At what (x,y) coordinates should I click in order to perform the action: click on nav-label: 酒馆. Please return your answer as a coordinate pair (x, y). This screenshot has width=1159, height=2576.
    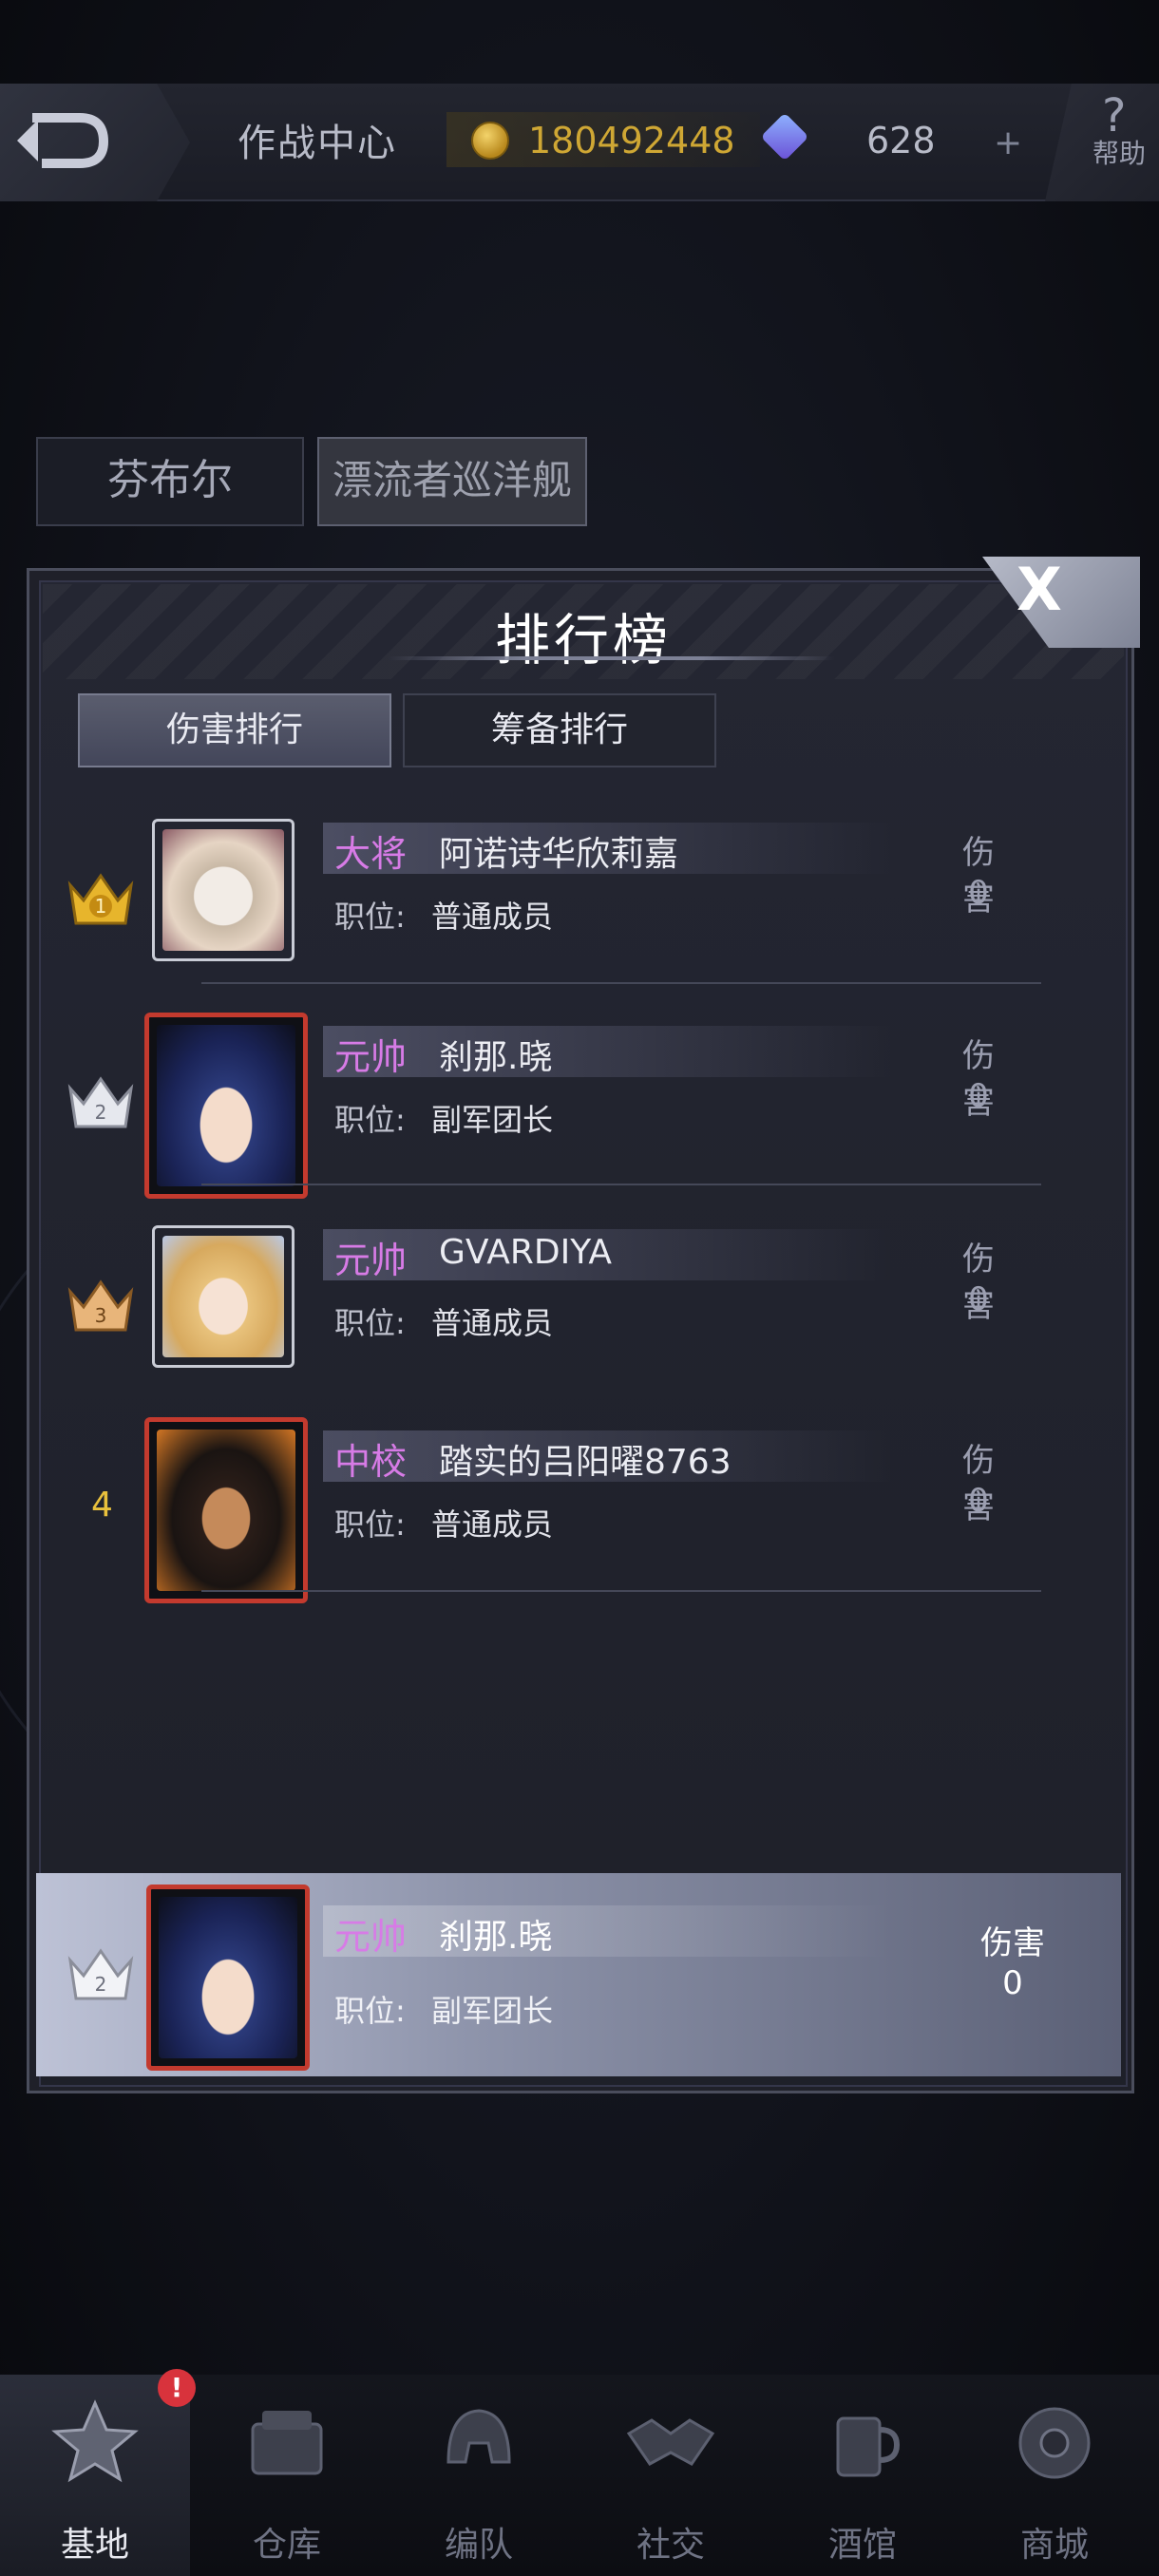
    Looking at the image, I should click on (862, 2545).